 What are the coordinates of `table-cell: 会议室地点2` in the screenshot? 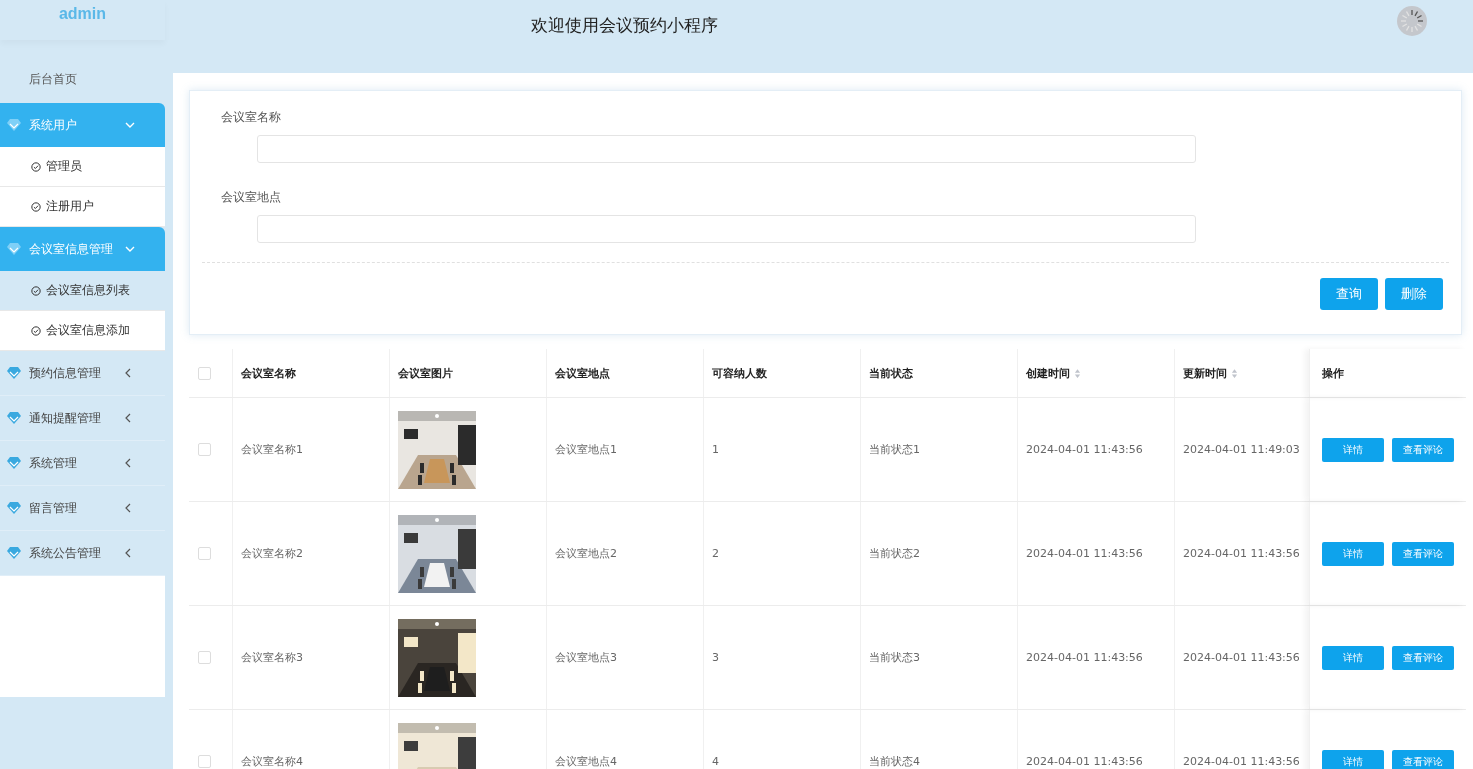 It's located at (586, 553).